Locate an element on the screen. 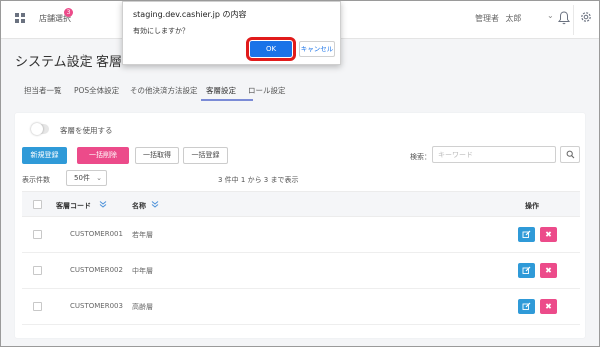 Image resolution: width=600 pixels, height=347 pixels. tab-staff-list: 担当者一覧 is located at coordinates (43, 90).